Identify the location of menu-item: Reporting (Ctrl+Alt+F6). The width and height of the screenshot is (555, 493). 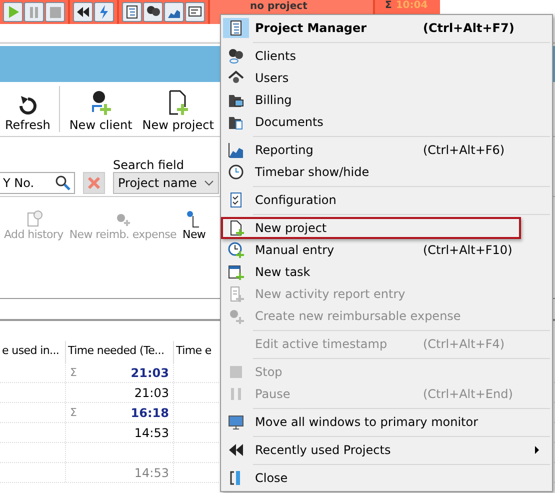
(385, 150).